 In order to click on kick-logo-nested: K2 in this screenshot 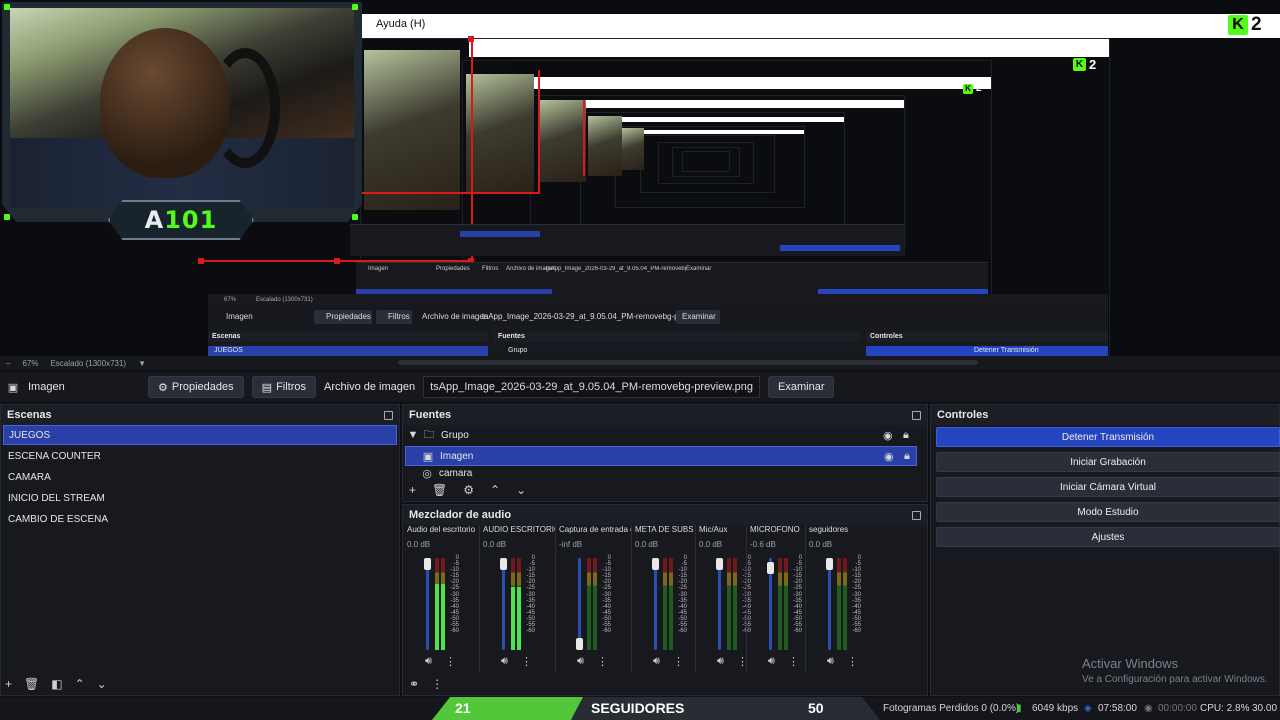, I will do `click(1084, 64)`.